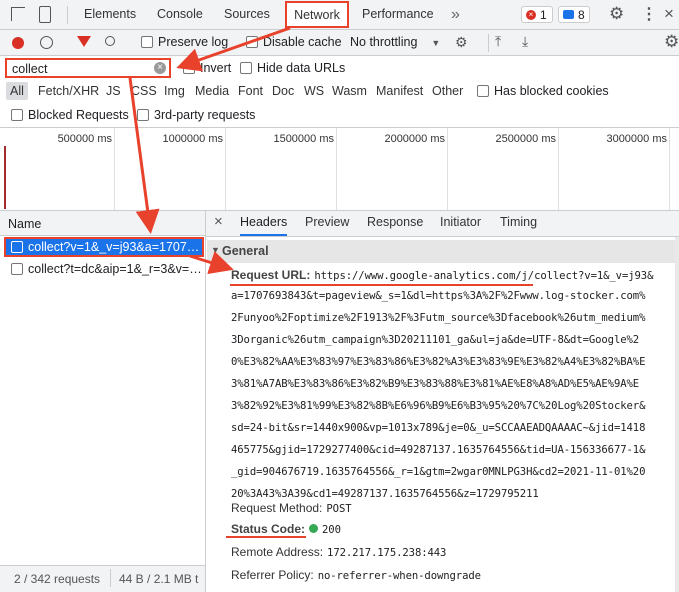 The image size is (679, 592). I want to click on tab-console: Console, so click(180, 14).